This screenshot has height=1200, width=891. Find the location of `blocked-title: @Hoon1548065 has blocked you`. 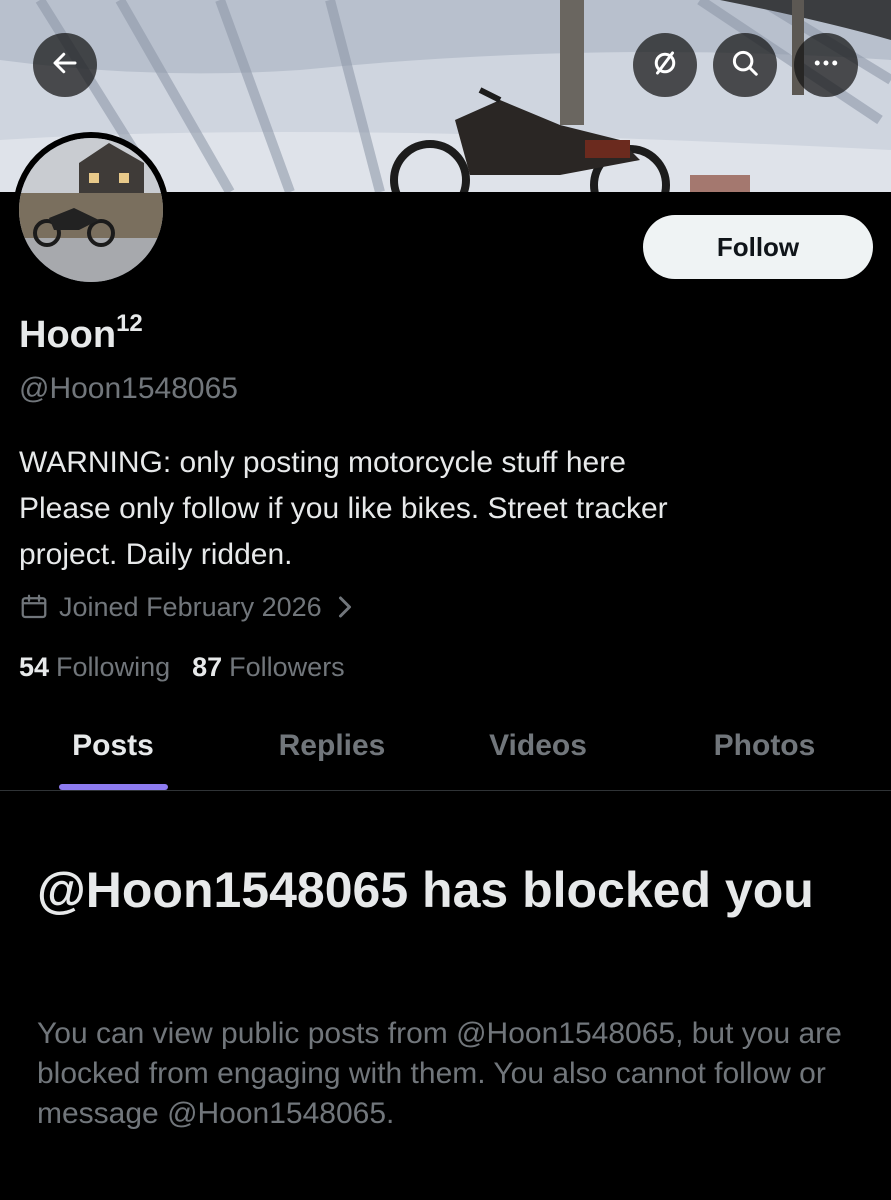

blocked-title: @Hoon1548065 has blocked you is located at coordinates (425, 890).